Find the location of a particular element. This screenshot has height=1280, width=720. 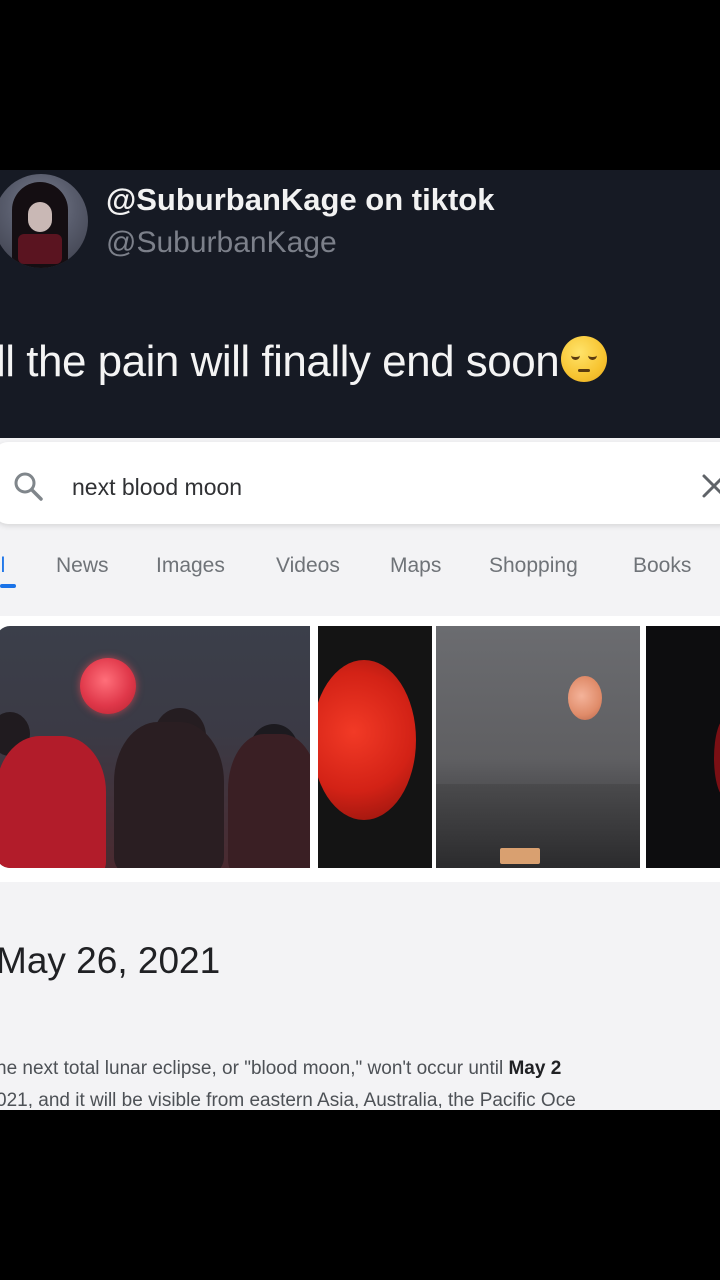

tab-shopping: Shopping is located at coordinates (533, 566).